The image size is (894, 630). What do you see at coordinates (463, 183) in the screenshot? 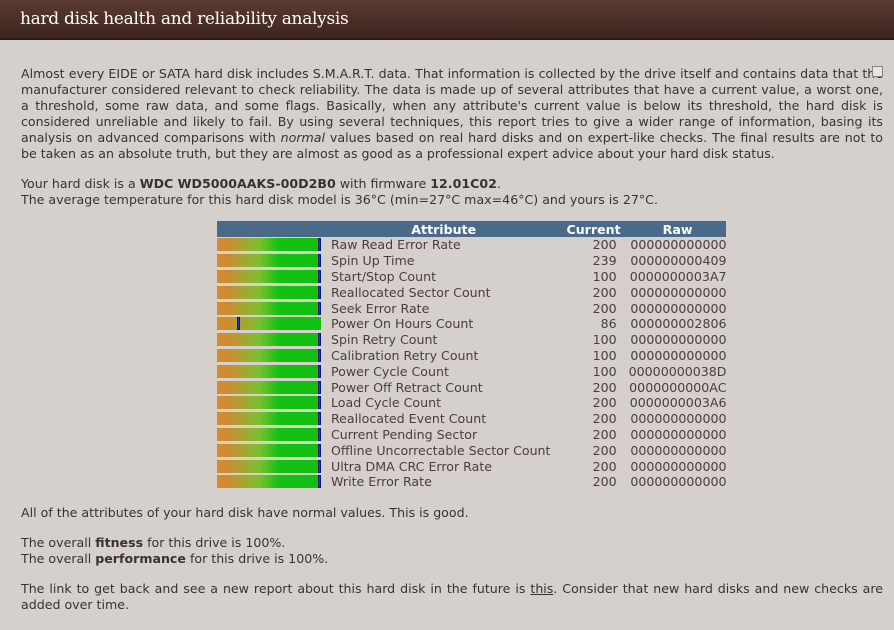
I see `disk-firmware: 12.01C02` at bounding box center [463, 183].